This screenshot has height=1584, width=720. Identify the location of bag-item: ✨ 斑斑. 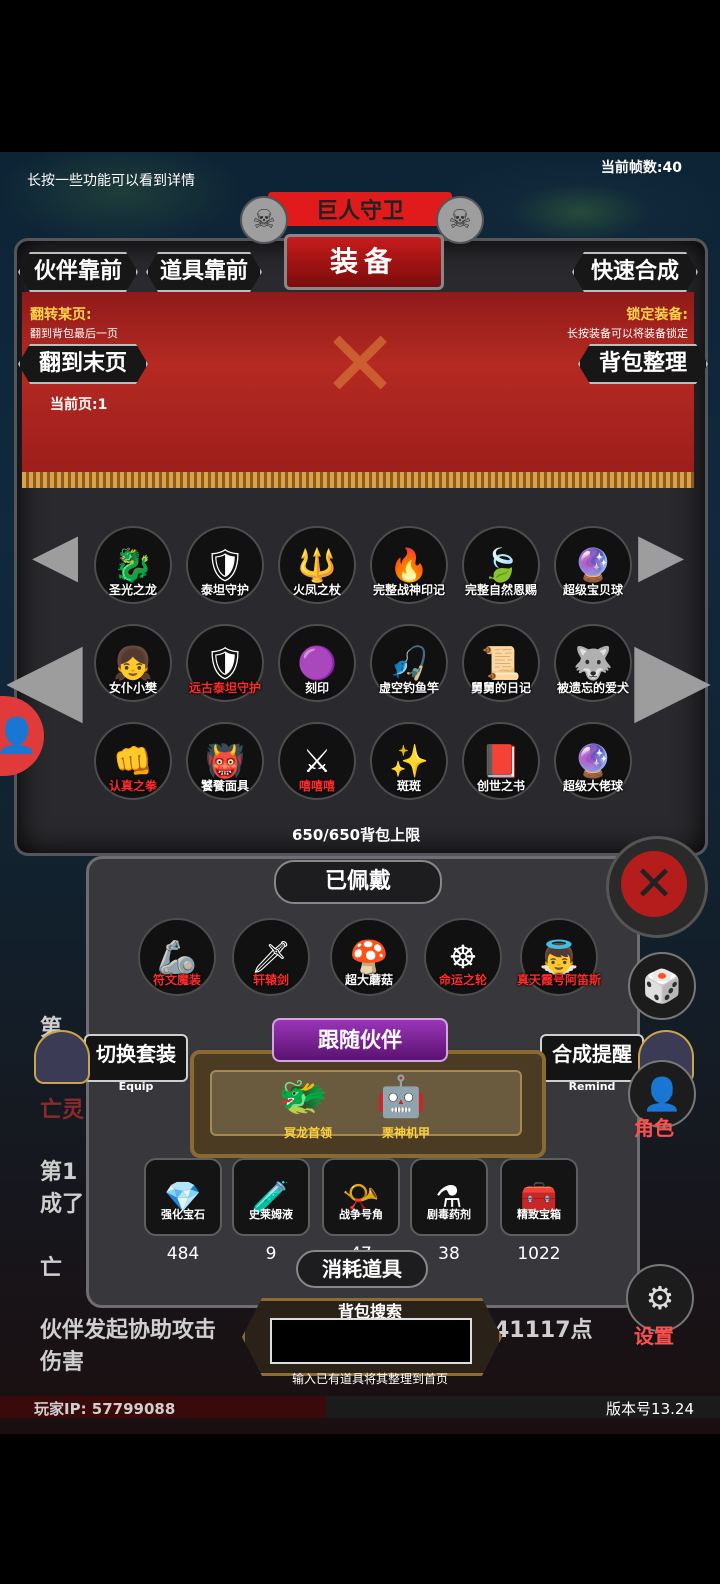
(409, 761).